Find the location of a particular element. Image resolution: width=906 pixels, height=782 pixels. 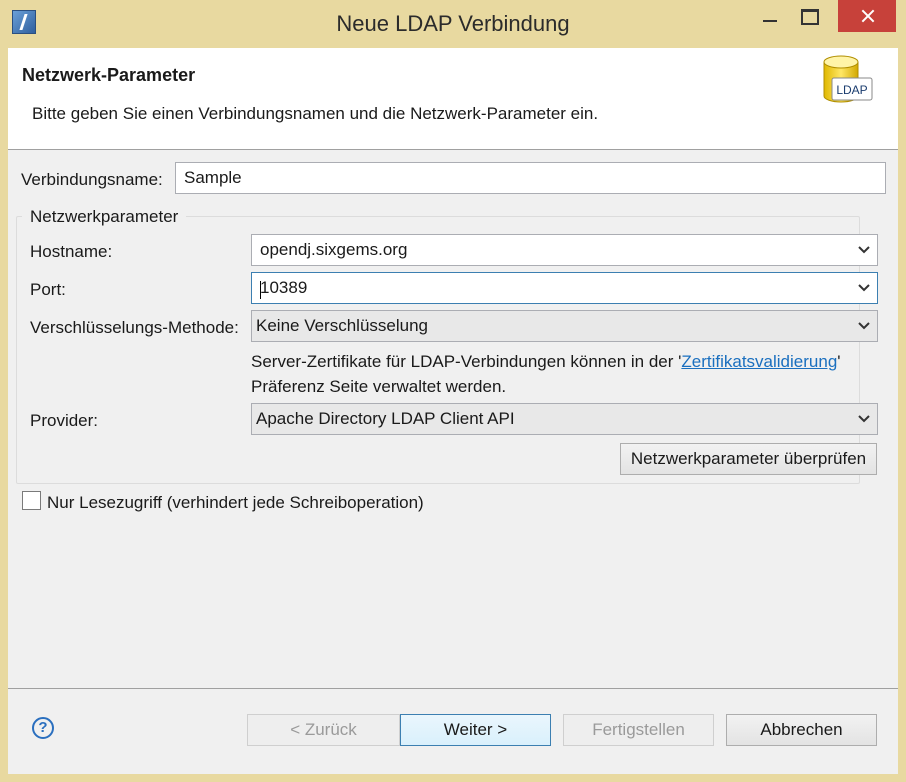

hostname-value: opendj.sixgems.org is located at coordinates (334, 249).